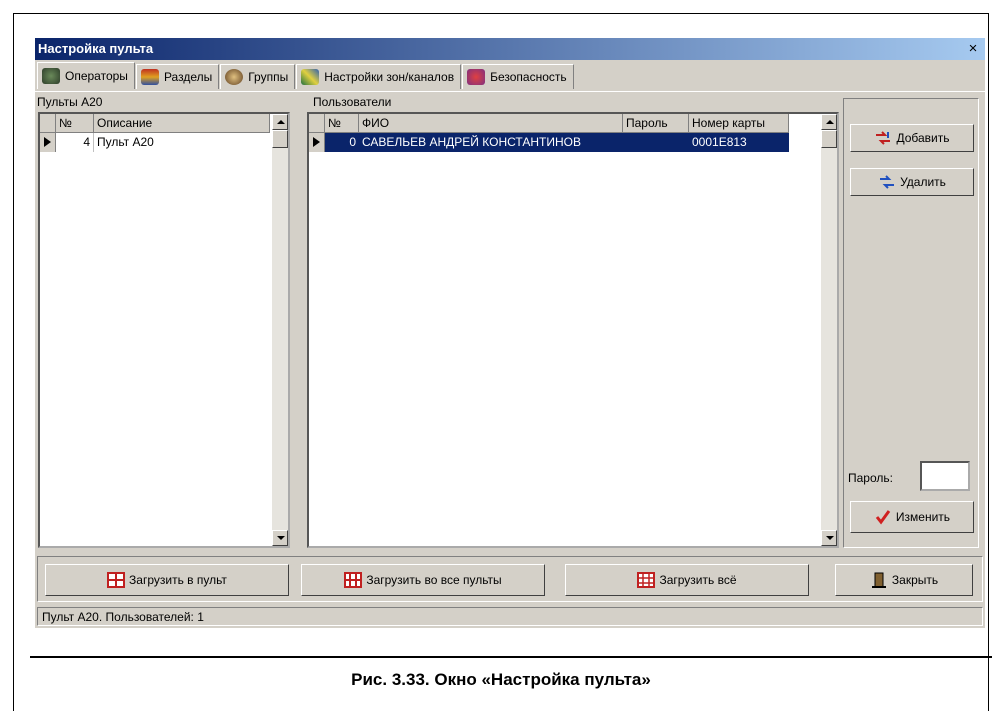 This screenshot has width=1002, height=711. Describe the element at coordinates (510, 49) in the screenshot. I see `title-bar: Настройка пульта ×` at that location.